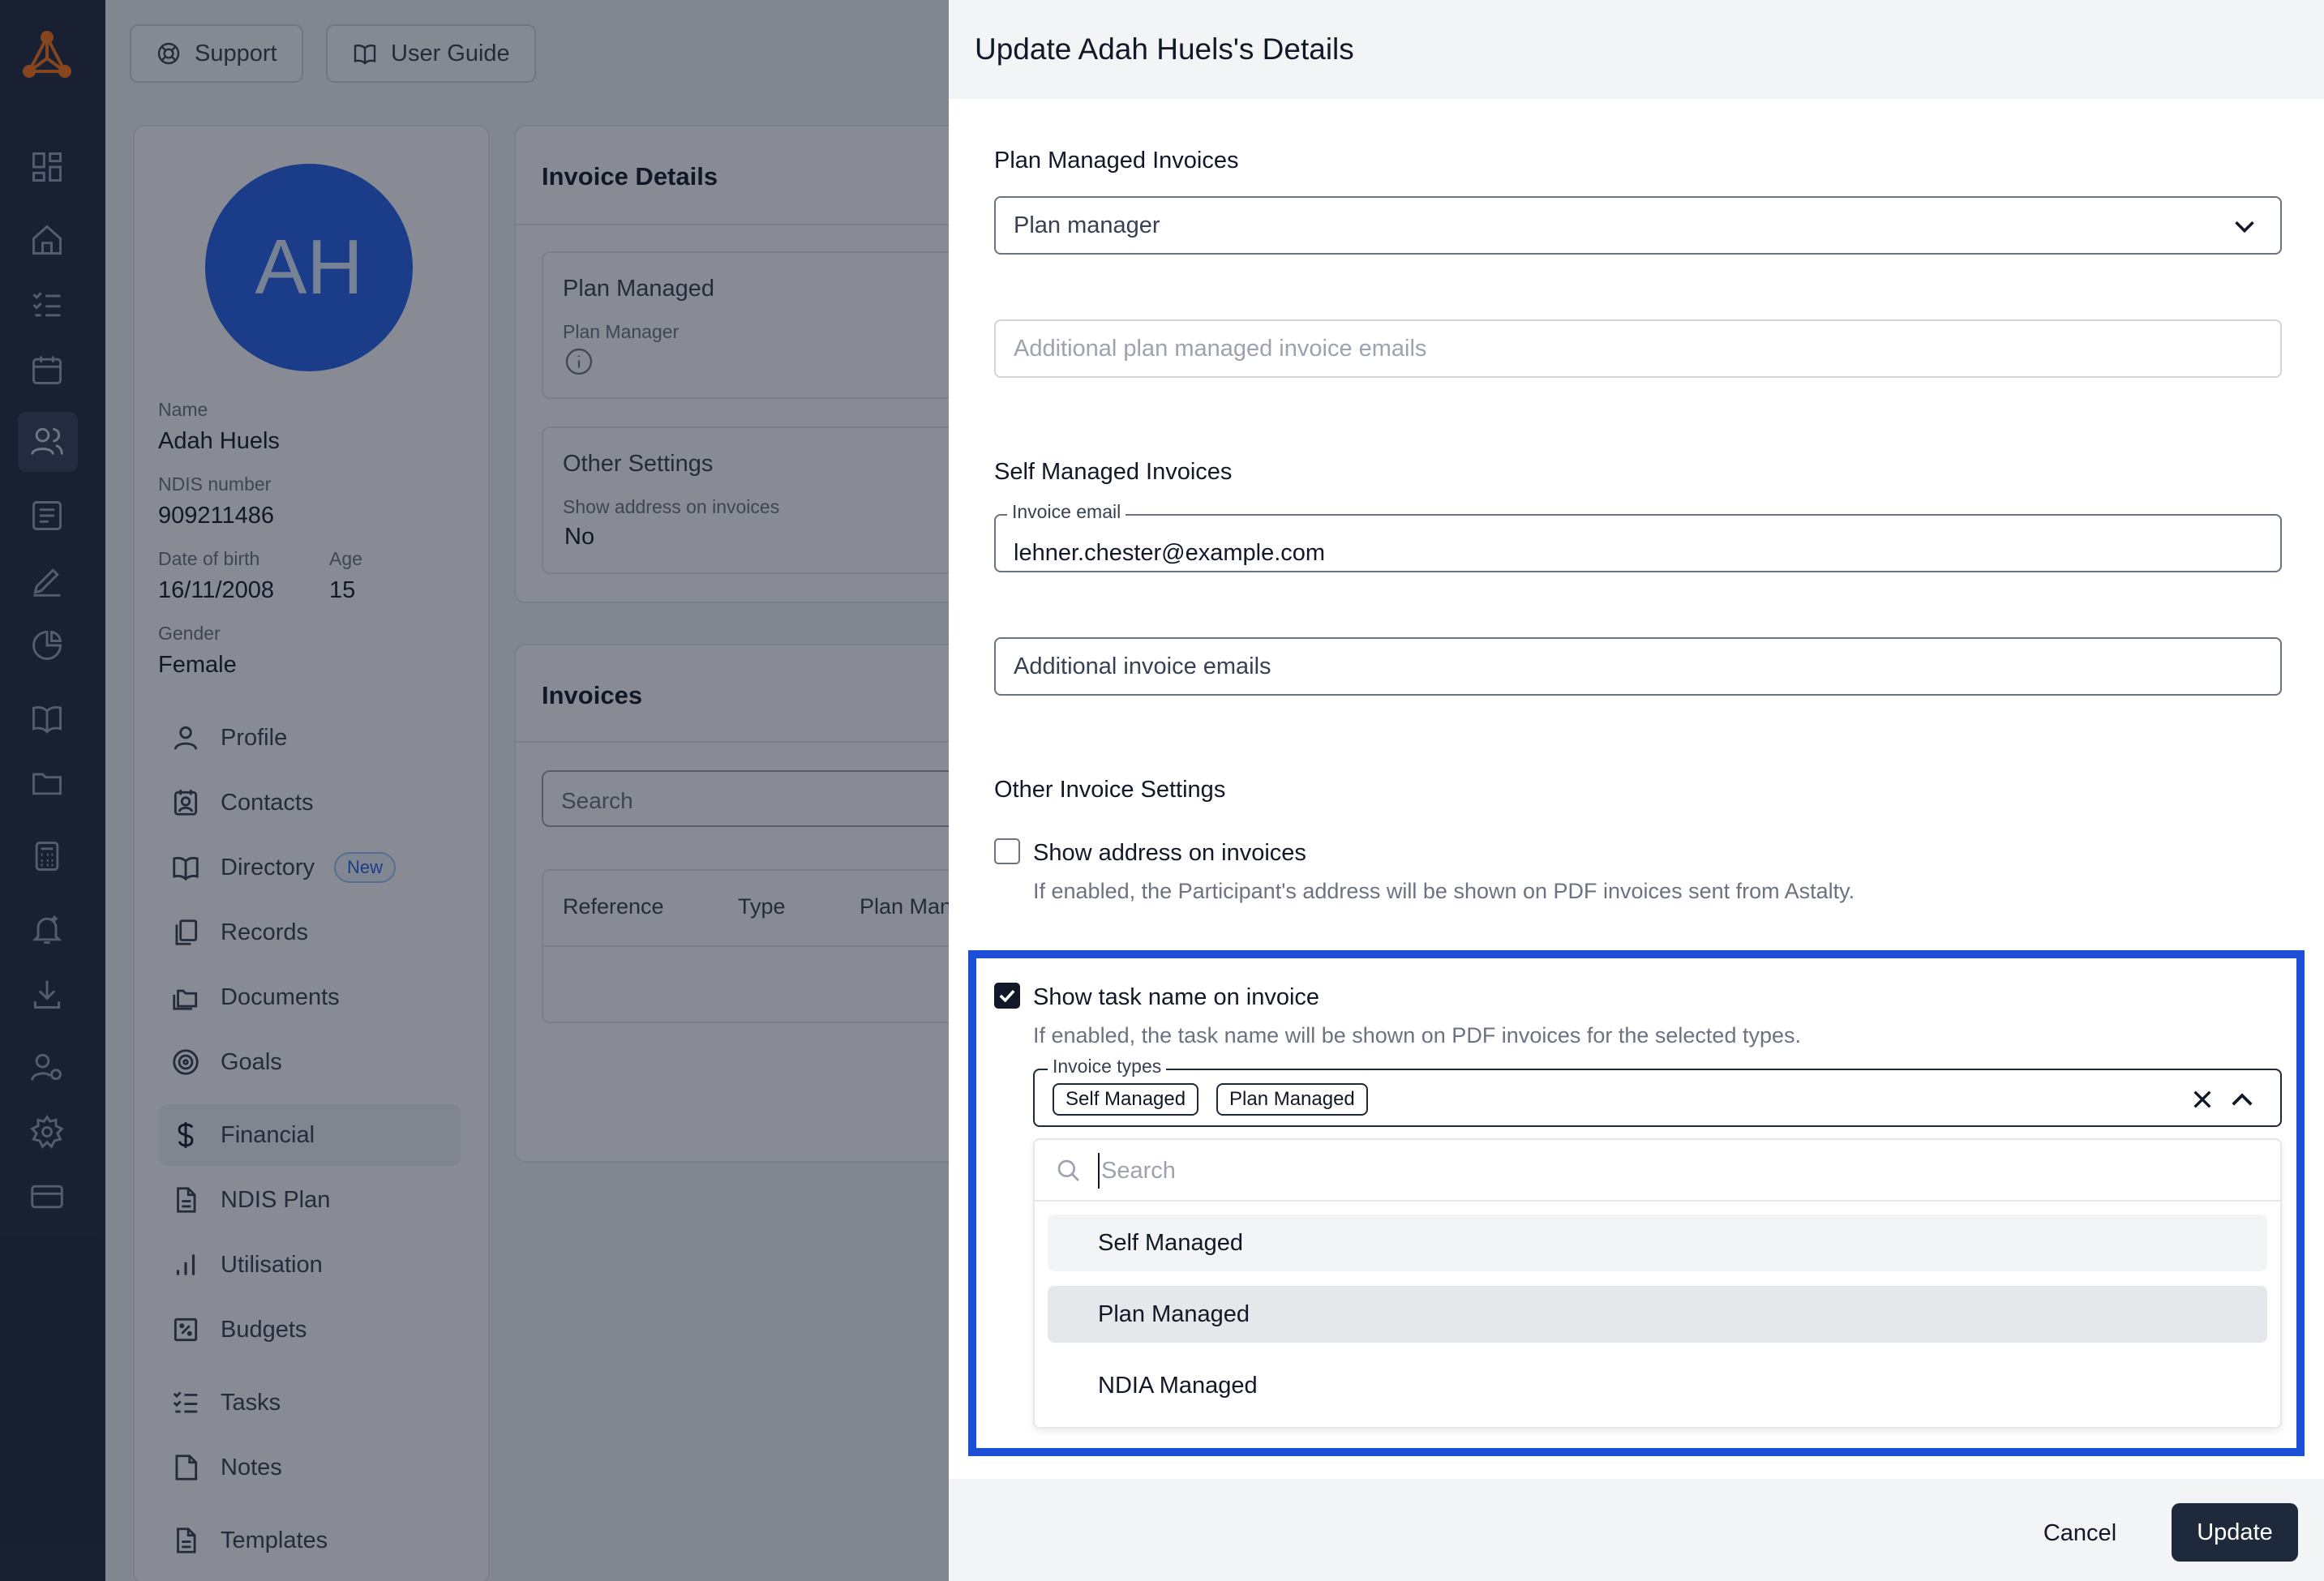 This screenshot has width=2324, height=1581. I want to click on show-task-name-label: Show task name on invoice, so click(1176, 997).